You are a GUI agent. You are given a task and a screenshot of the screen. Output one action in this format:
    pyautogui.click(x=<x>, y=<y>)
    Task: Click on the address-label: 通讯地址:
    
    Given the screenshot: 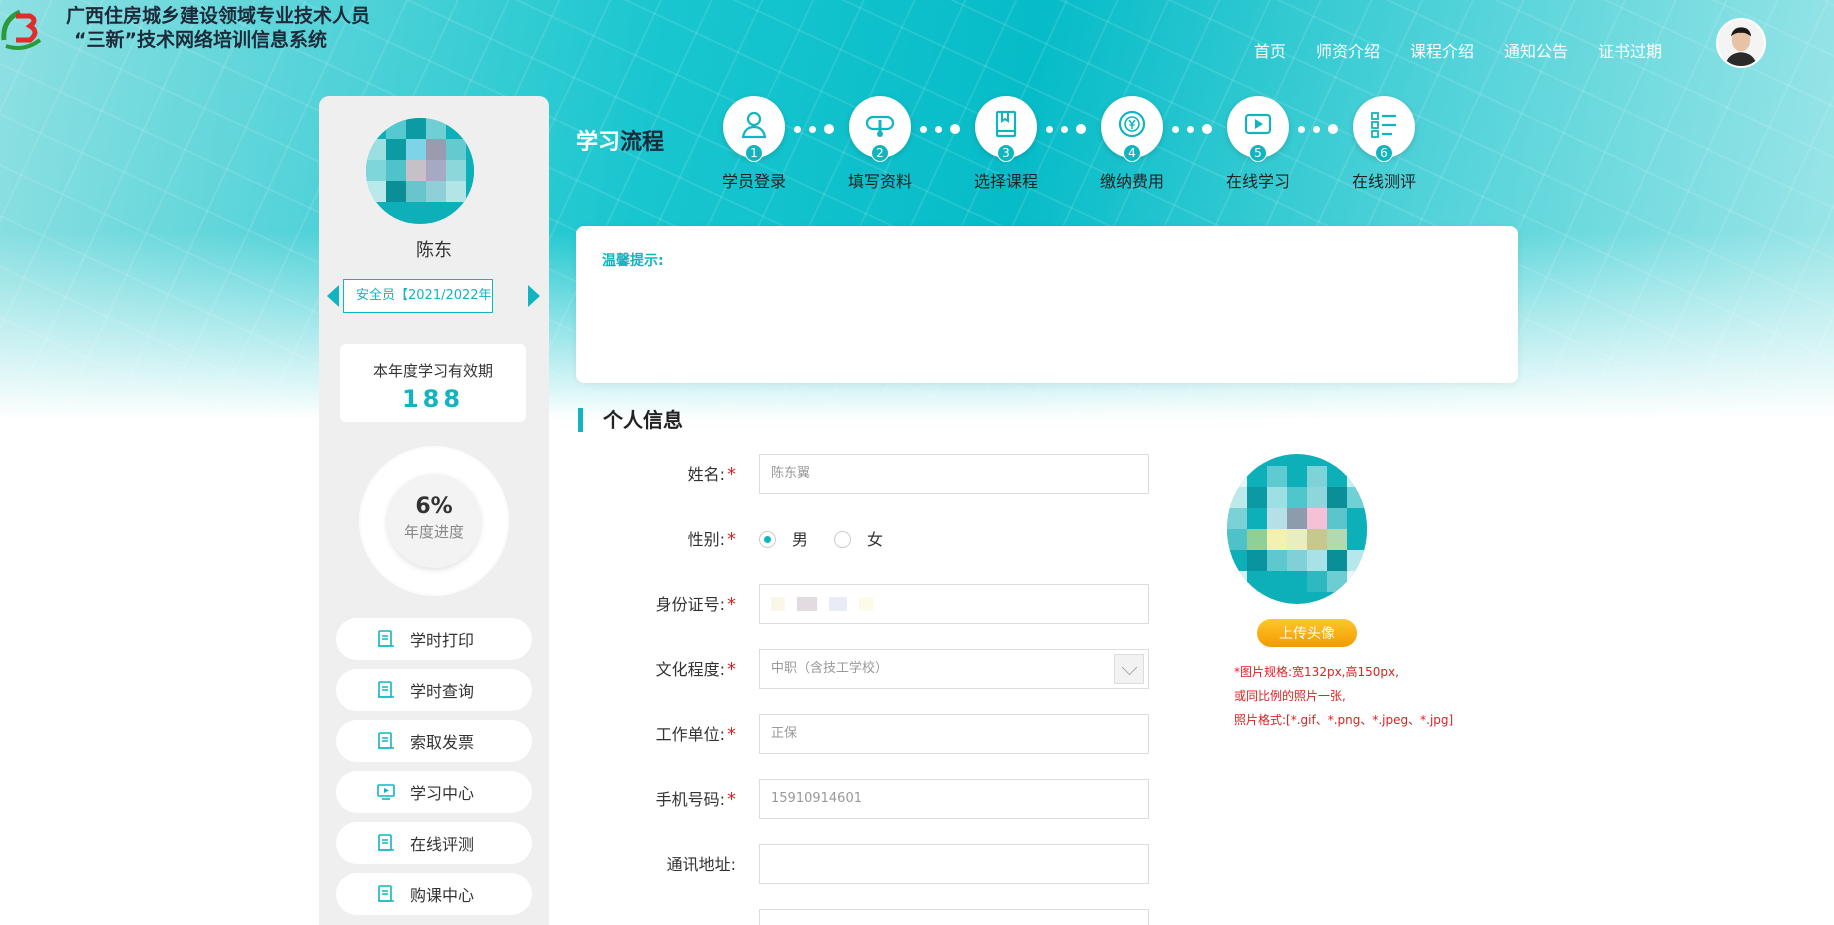 What is the action you would take?
    pyautogui.click(x=701, y=864)
    